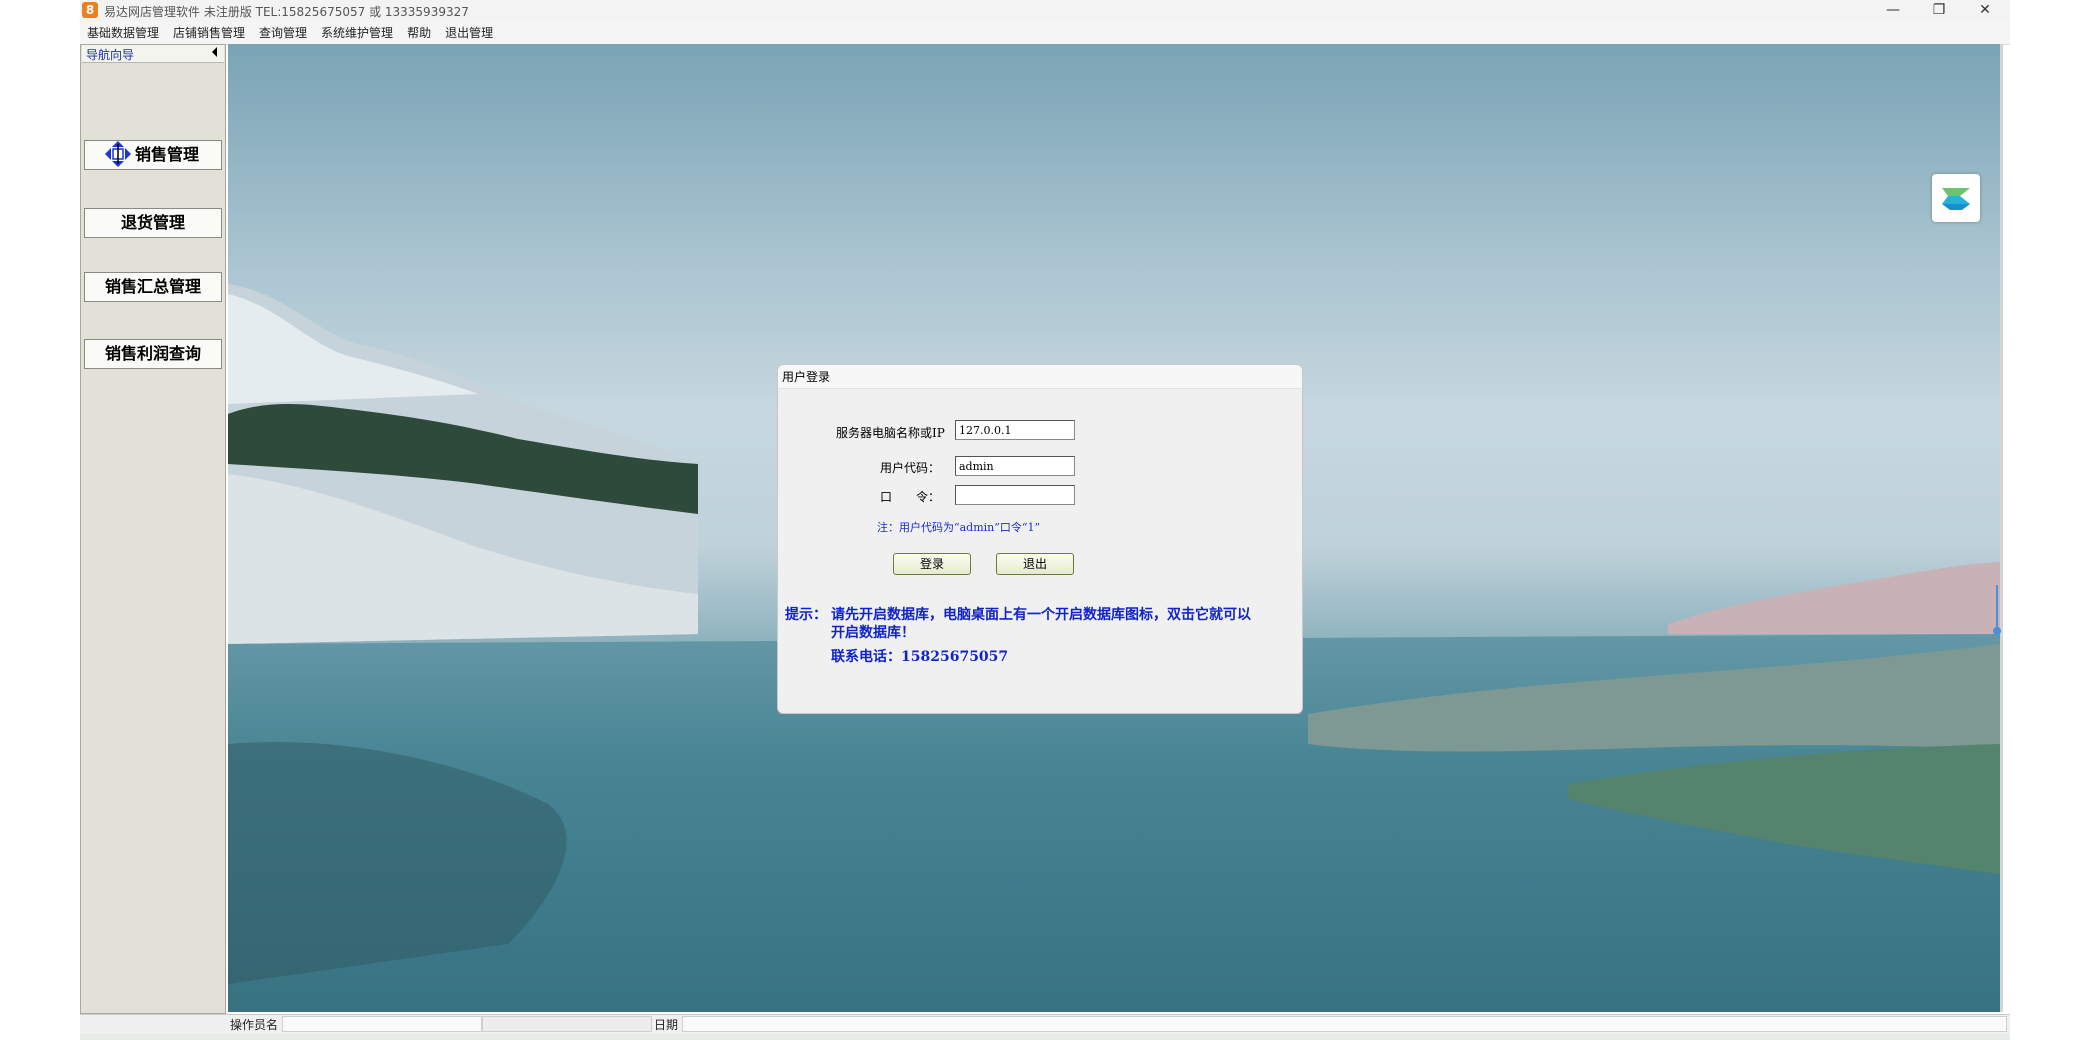 The image size is (2080, 1040). Describe the element at coordinates (666, 1025) in the screenshot. I see `date-label: 日期` at that location.